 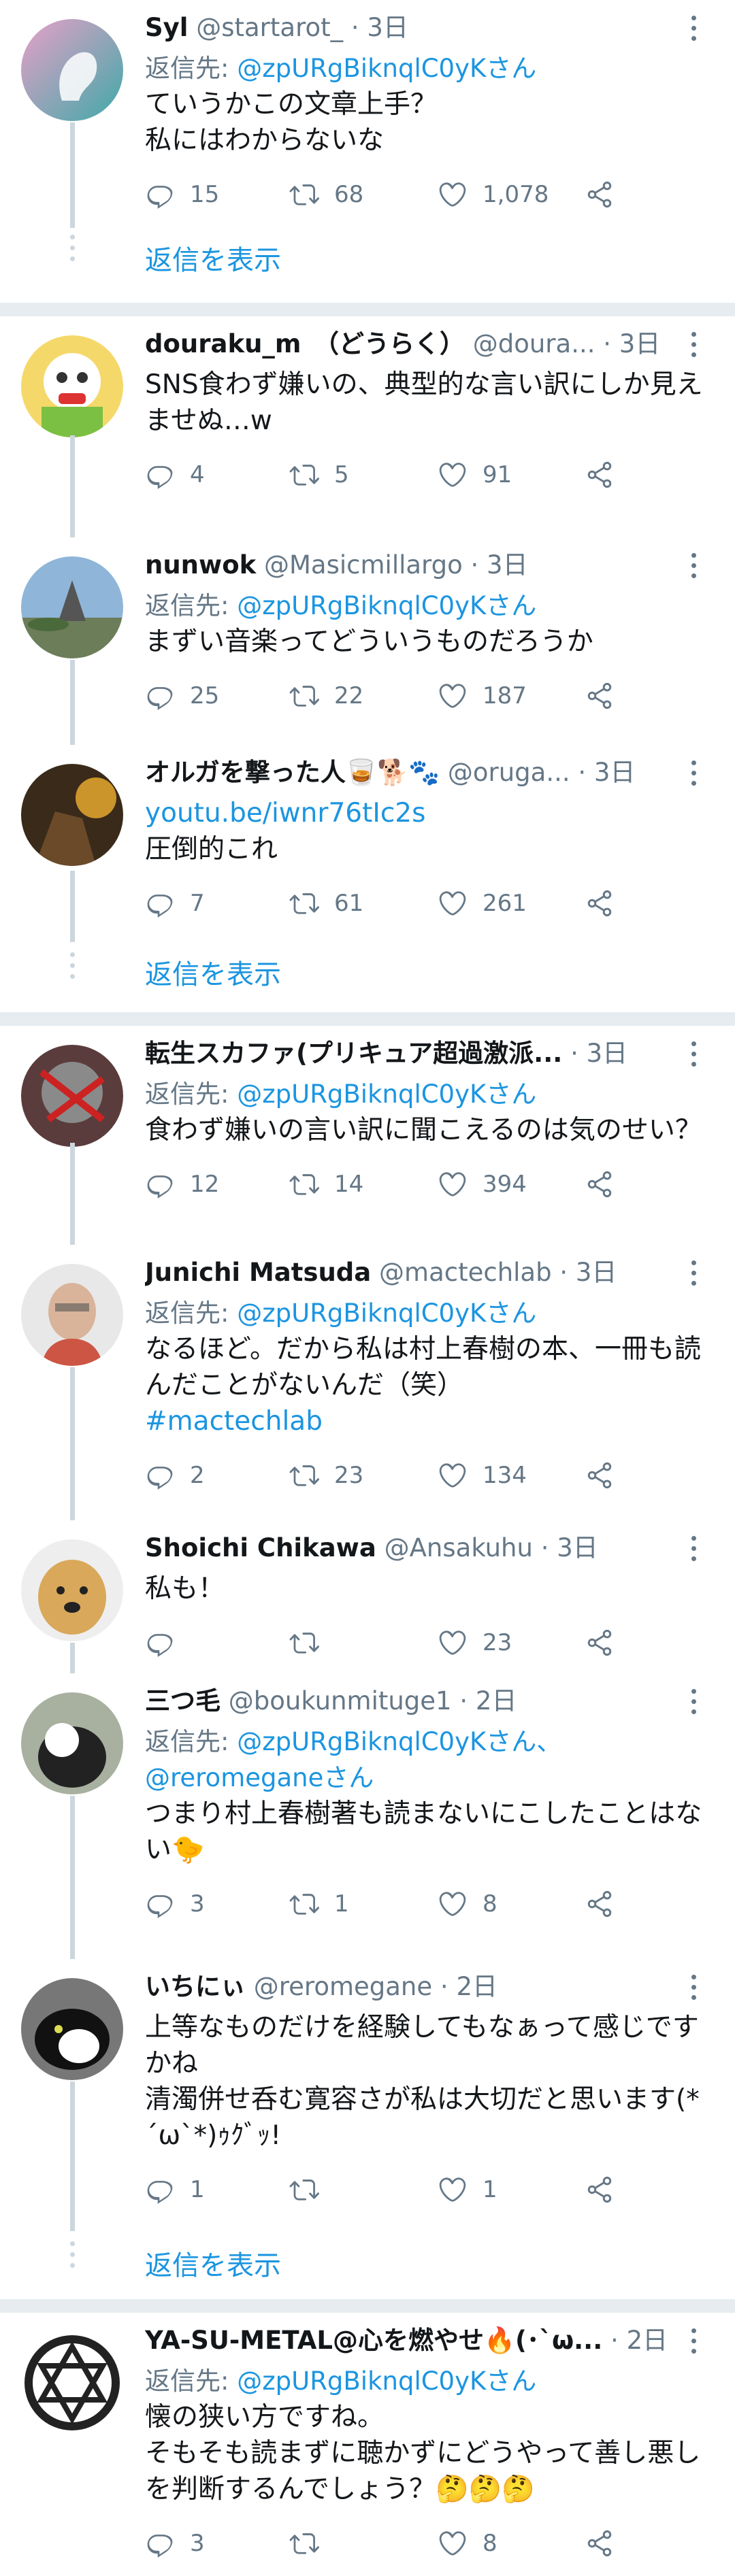 I want to click on display-name: nunwok, so click(x=201, y=565).